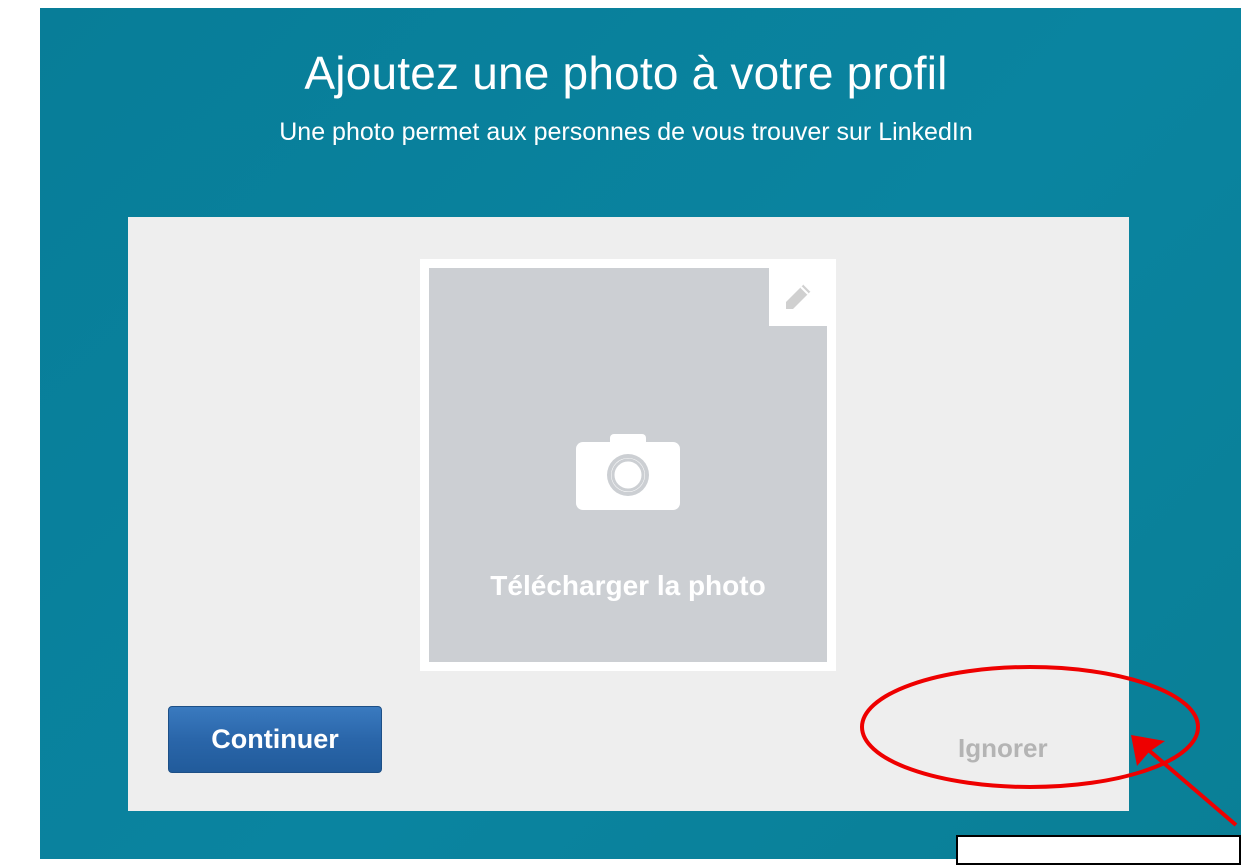 The width and height of the screenshot is (1241, 865). I want to click on continue-button: Continuer, so click(275, 739).